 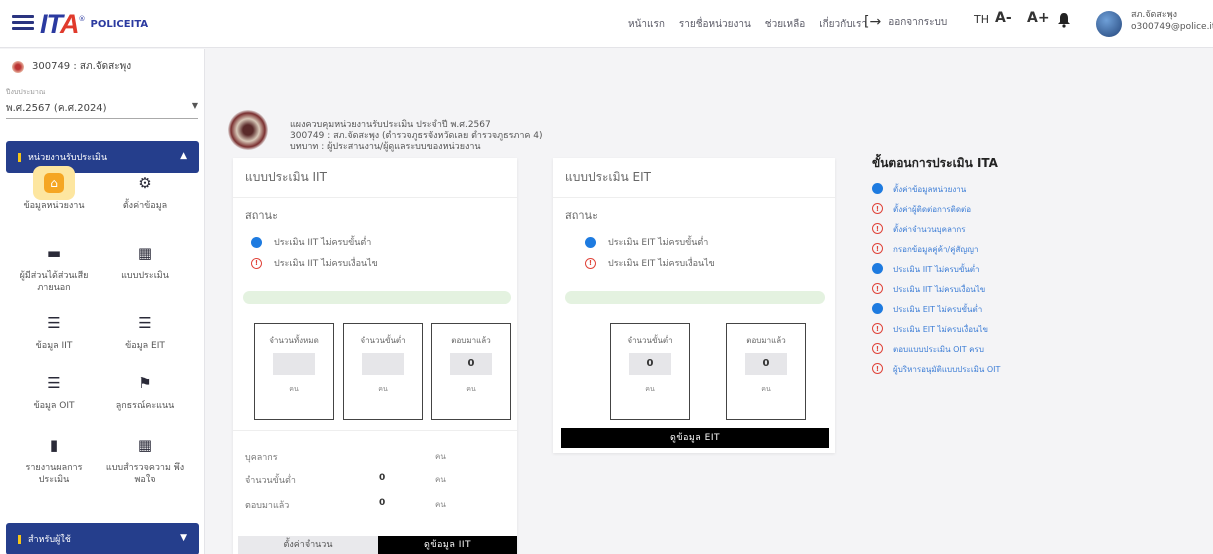 I want to click on building-icon: ⌂, so click(x=54, y=183).